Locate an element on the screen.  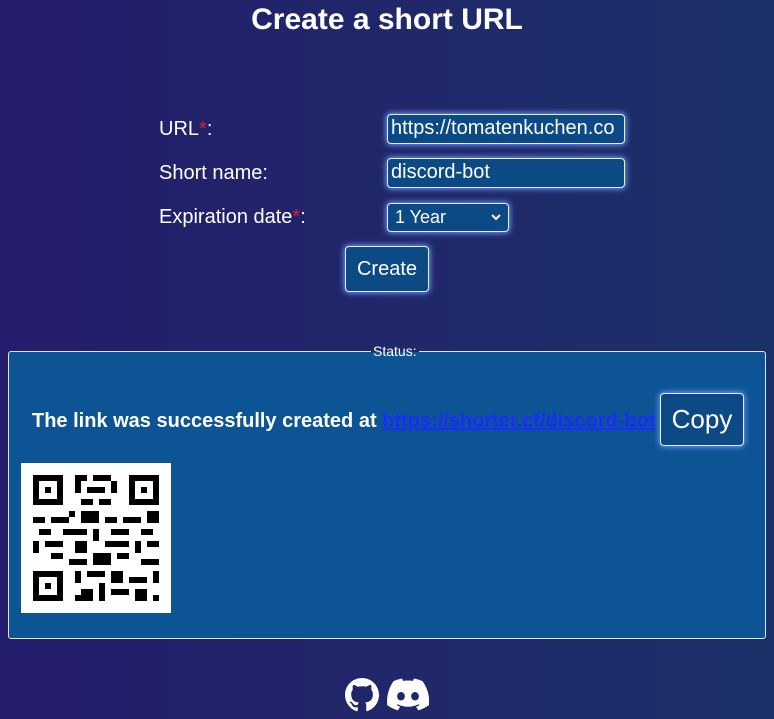
expiration-select: 1 Year is located at coordinates (448, 217).